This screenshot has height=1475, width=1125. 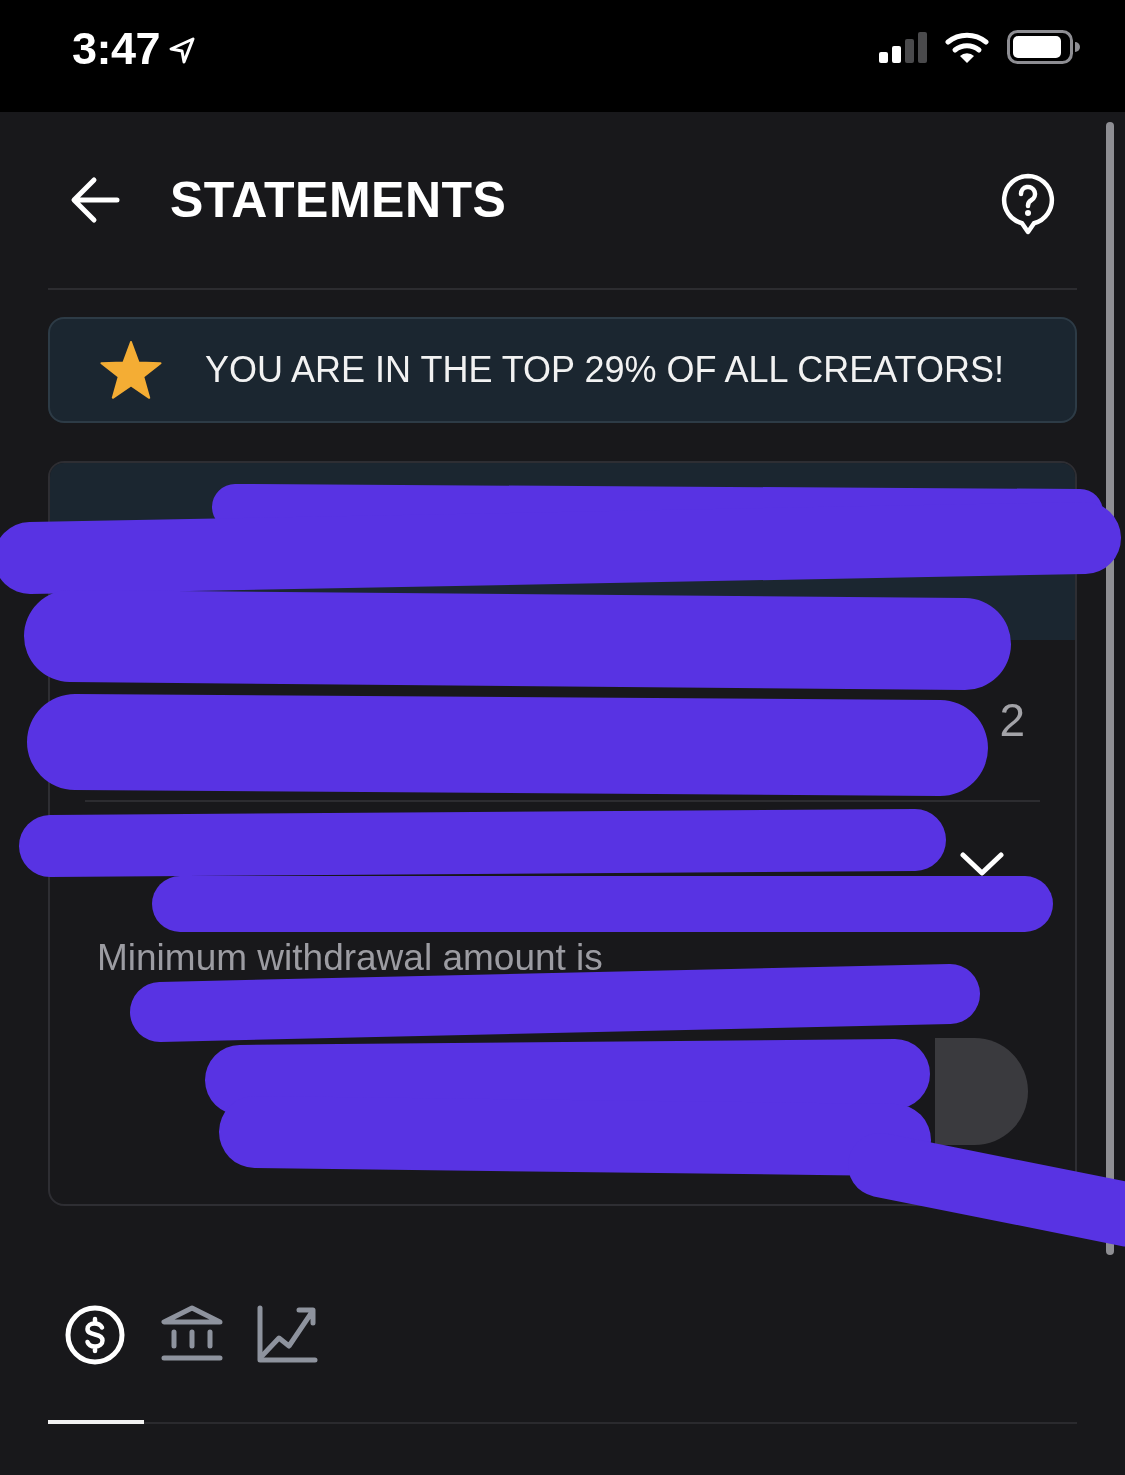 I want to click on wifi-icon, so click(x=967, y=47).